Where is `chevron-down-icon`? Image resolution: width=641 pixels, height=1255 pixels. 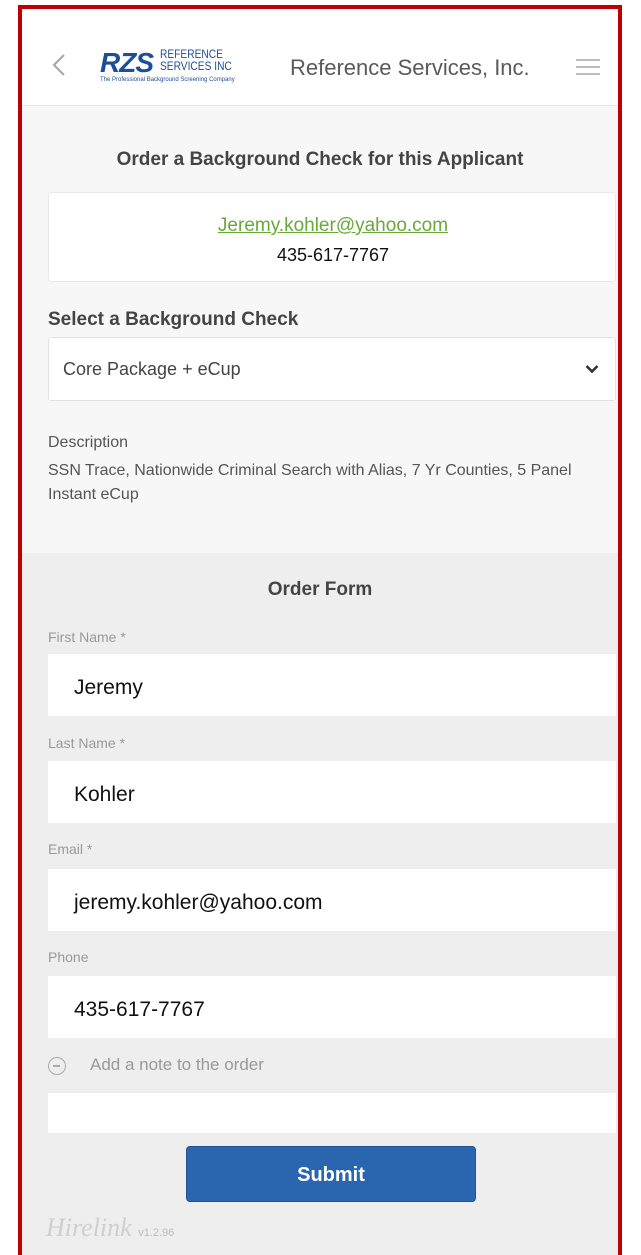 chevron-down-icon is located at coordinates (592, 369).